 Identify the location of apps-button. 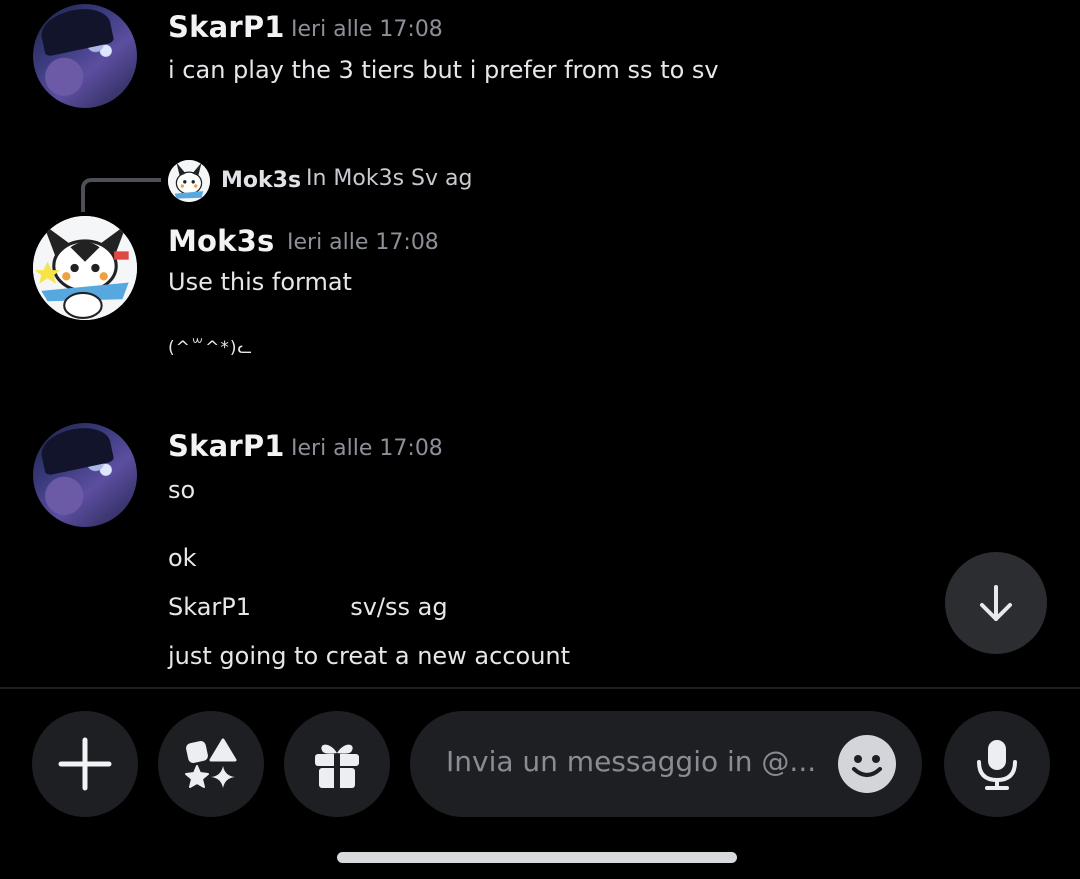
(211, 764).